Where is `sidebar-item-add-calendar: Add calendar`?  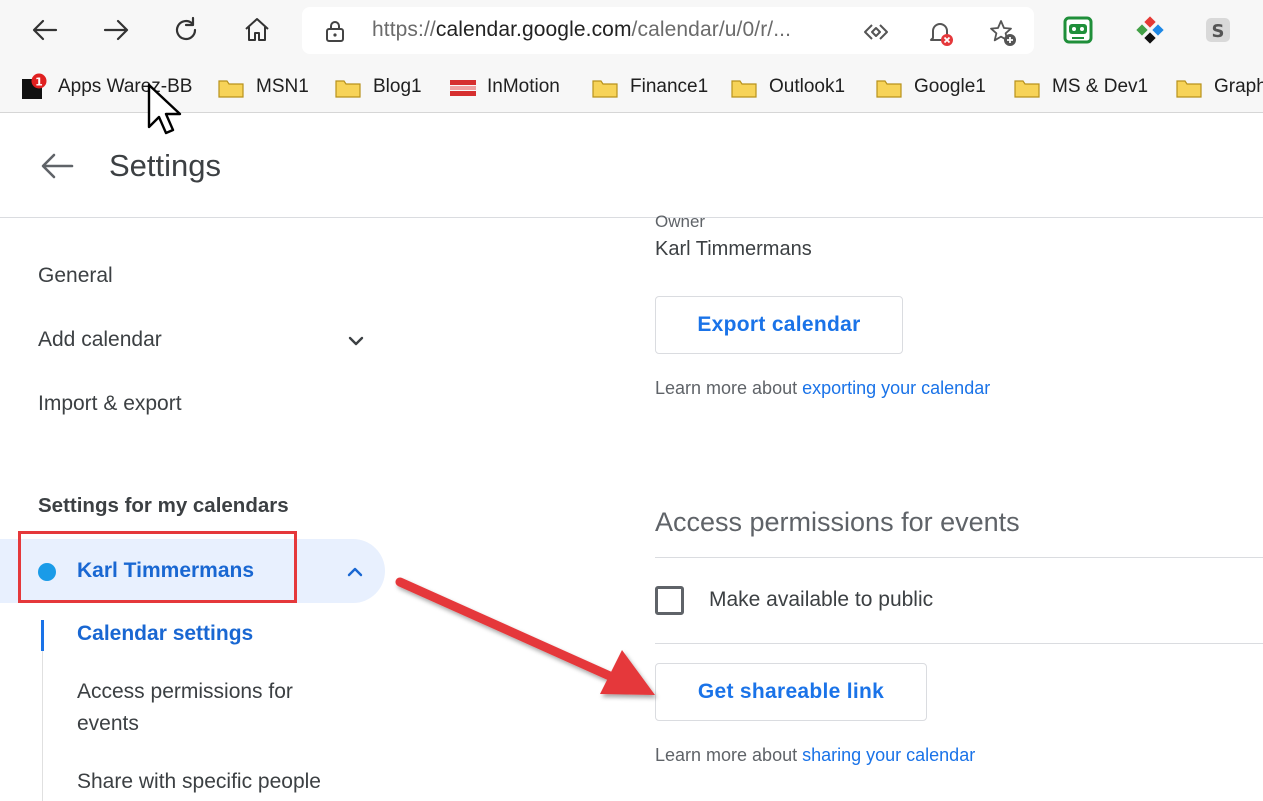
sidebar-item-add-calendar: Add calendar is located at coordinates (100, 340).